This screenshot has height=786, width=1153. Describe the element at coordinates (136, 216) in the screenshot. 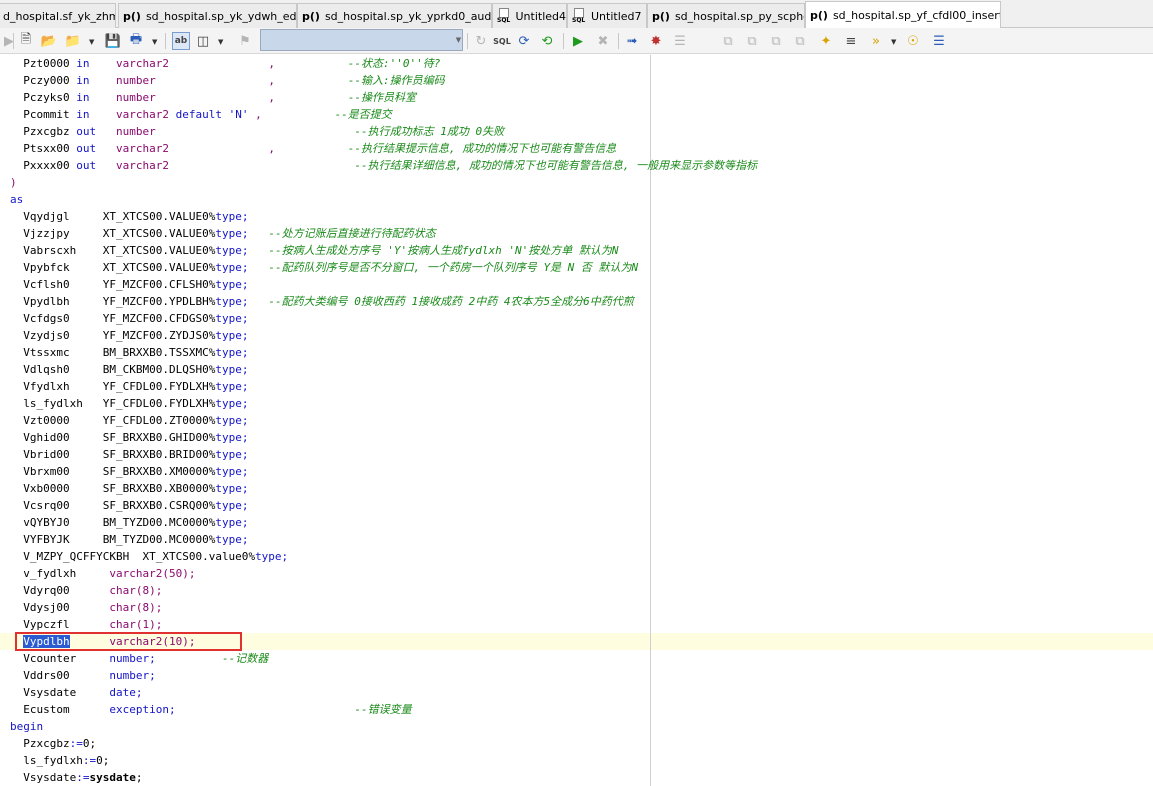

I see `code-line: Vqydjgl XT_XTCS00.VALUE0%type;` at that location.